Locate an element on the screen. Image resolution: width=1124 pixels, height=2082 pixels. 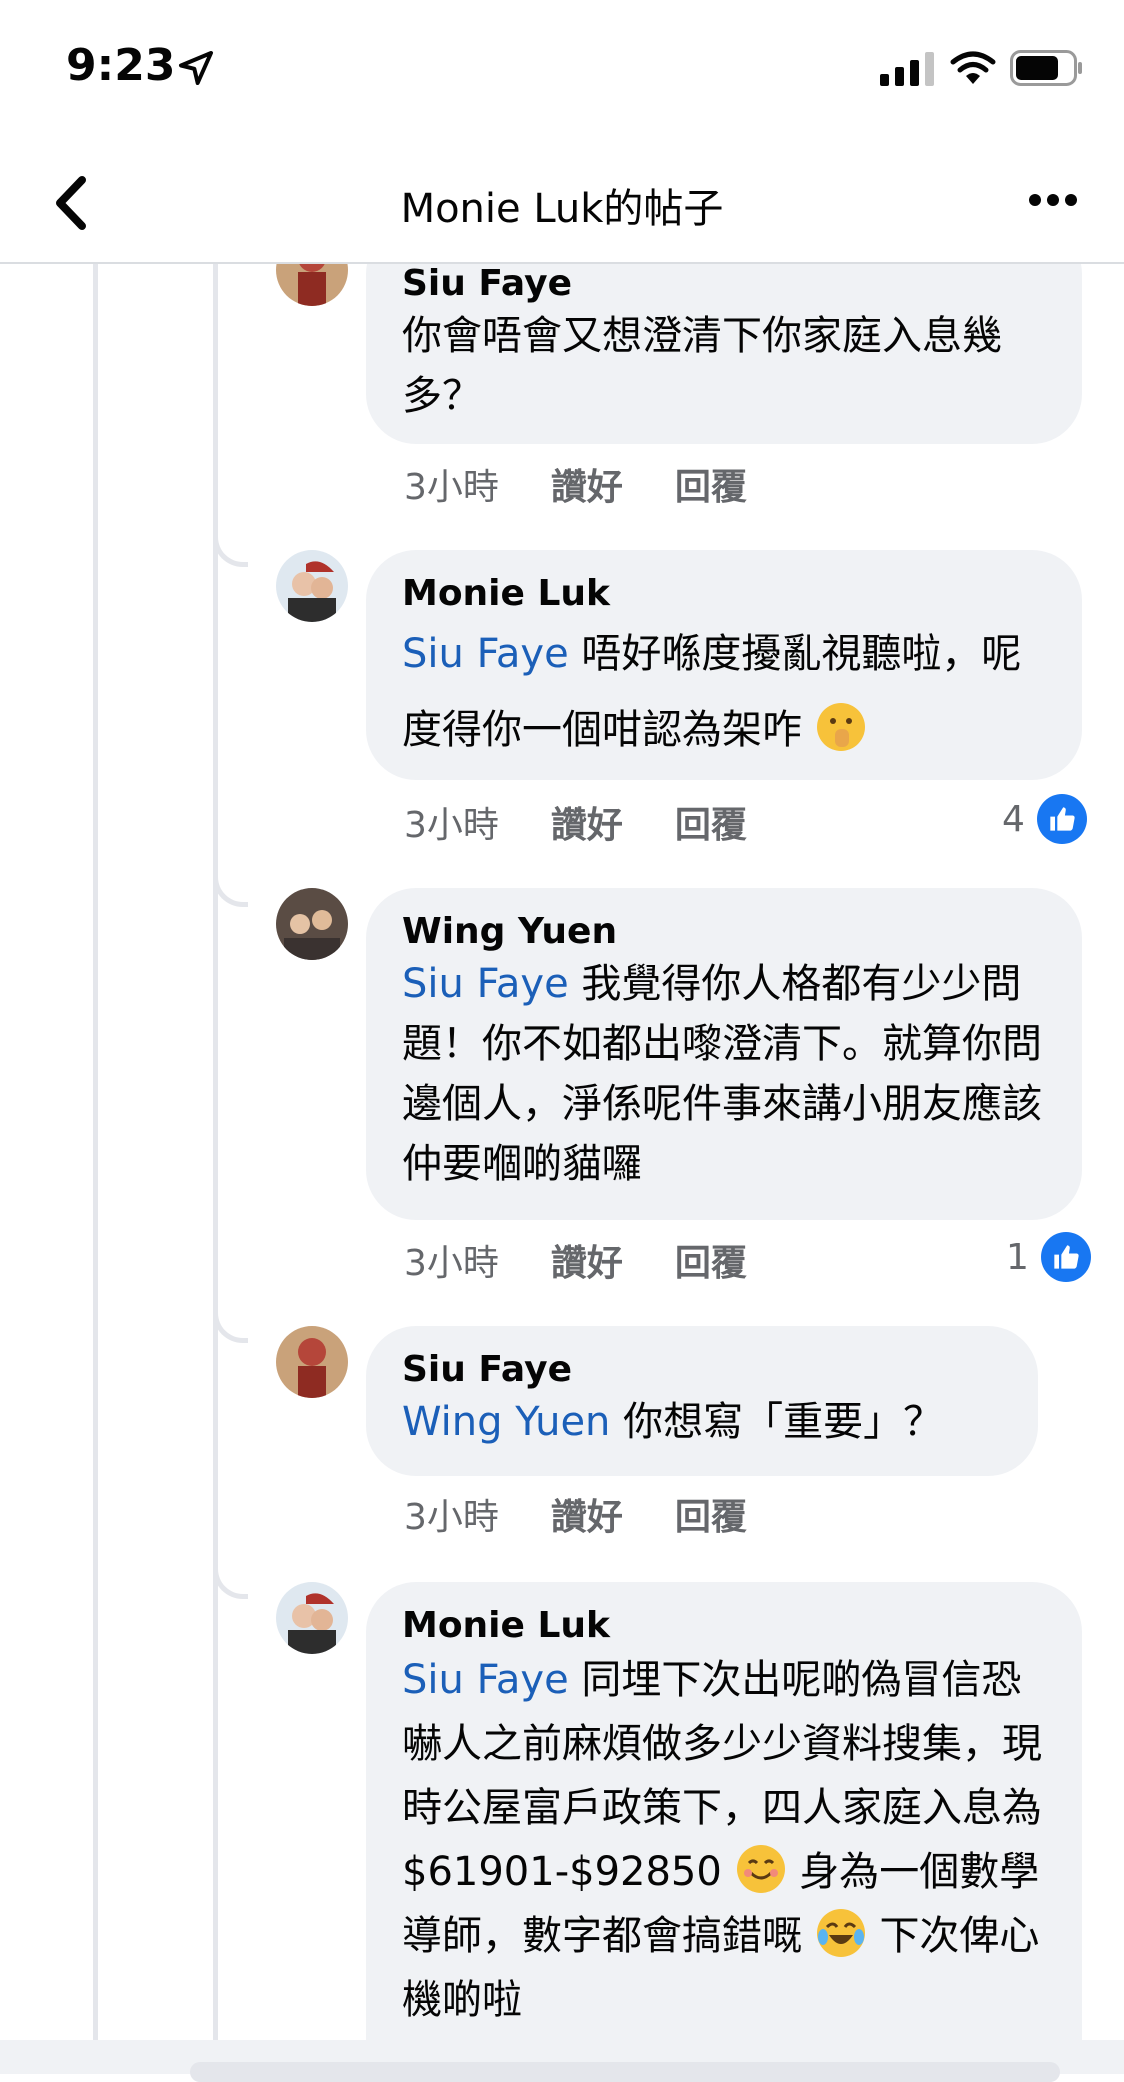
status-bar: 9:23 is located at coordinates (562, 70).